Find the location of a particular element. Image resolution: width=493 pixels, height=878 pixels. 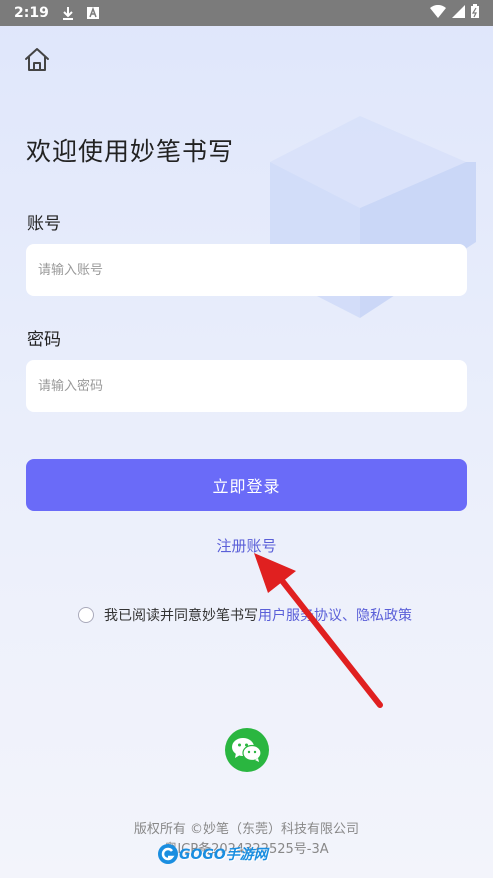

account-label: 账号 is located at coordinates (44, 224).